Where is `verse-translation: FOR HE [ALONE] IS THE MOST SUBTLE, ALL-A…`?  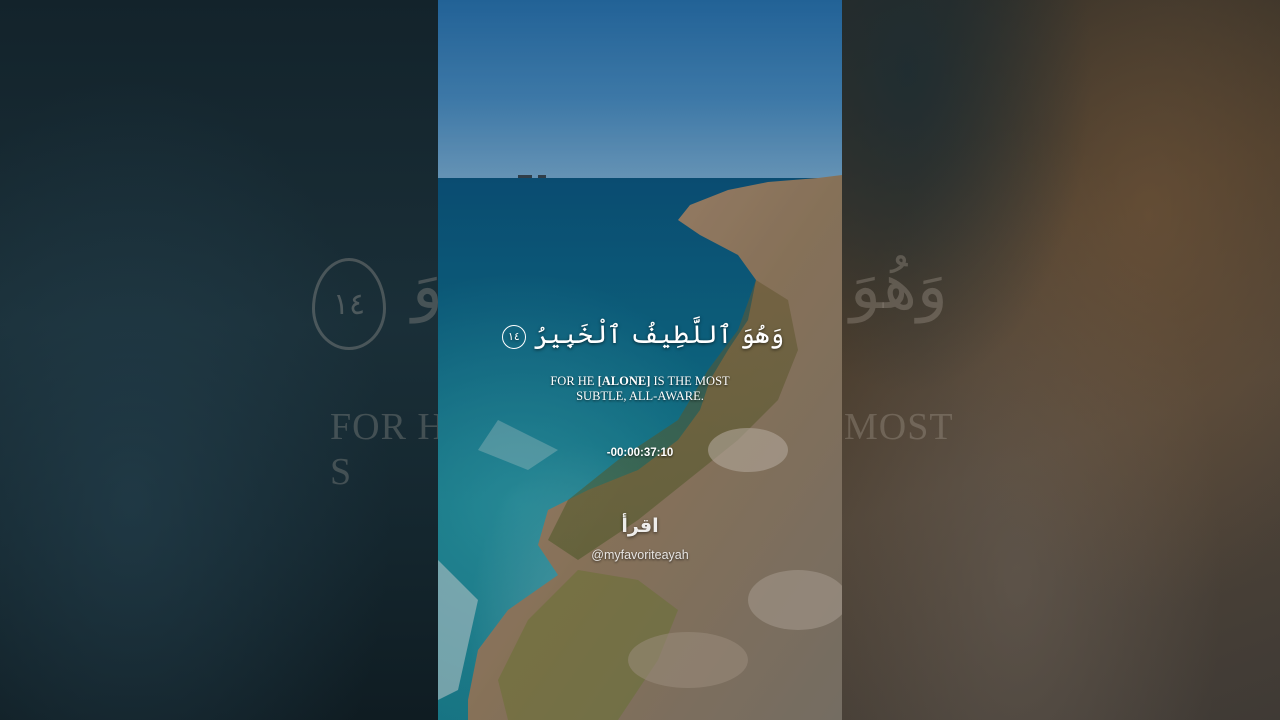 verse-translation: FOR HE [ALONE] IS THE MOST SUBTLE, ALL-A… is located at coordinates (640, 389).